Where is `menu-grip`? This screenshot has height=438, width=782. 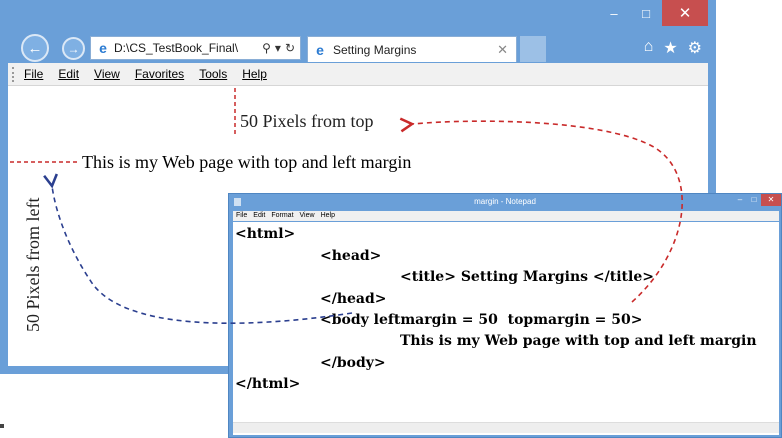 menu-grip is located at coordinates (15, 74).